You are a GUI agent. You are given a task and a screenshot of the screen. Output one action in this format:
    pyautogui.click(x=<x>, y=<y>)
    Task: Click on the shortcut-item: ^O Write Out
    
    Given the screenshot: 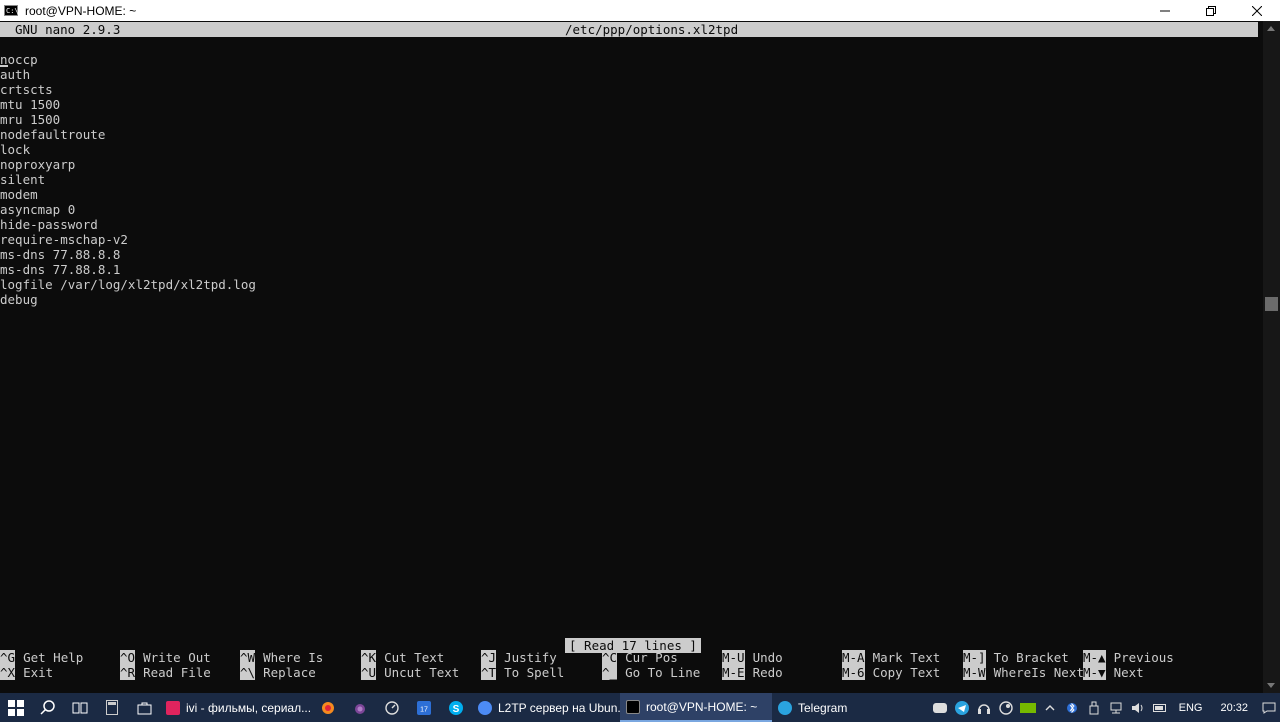 What is the action you would take?
    pyautogui.click(x=165, y=657)
    